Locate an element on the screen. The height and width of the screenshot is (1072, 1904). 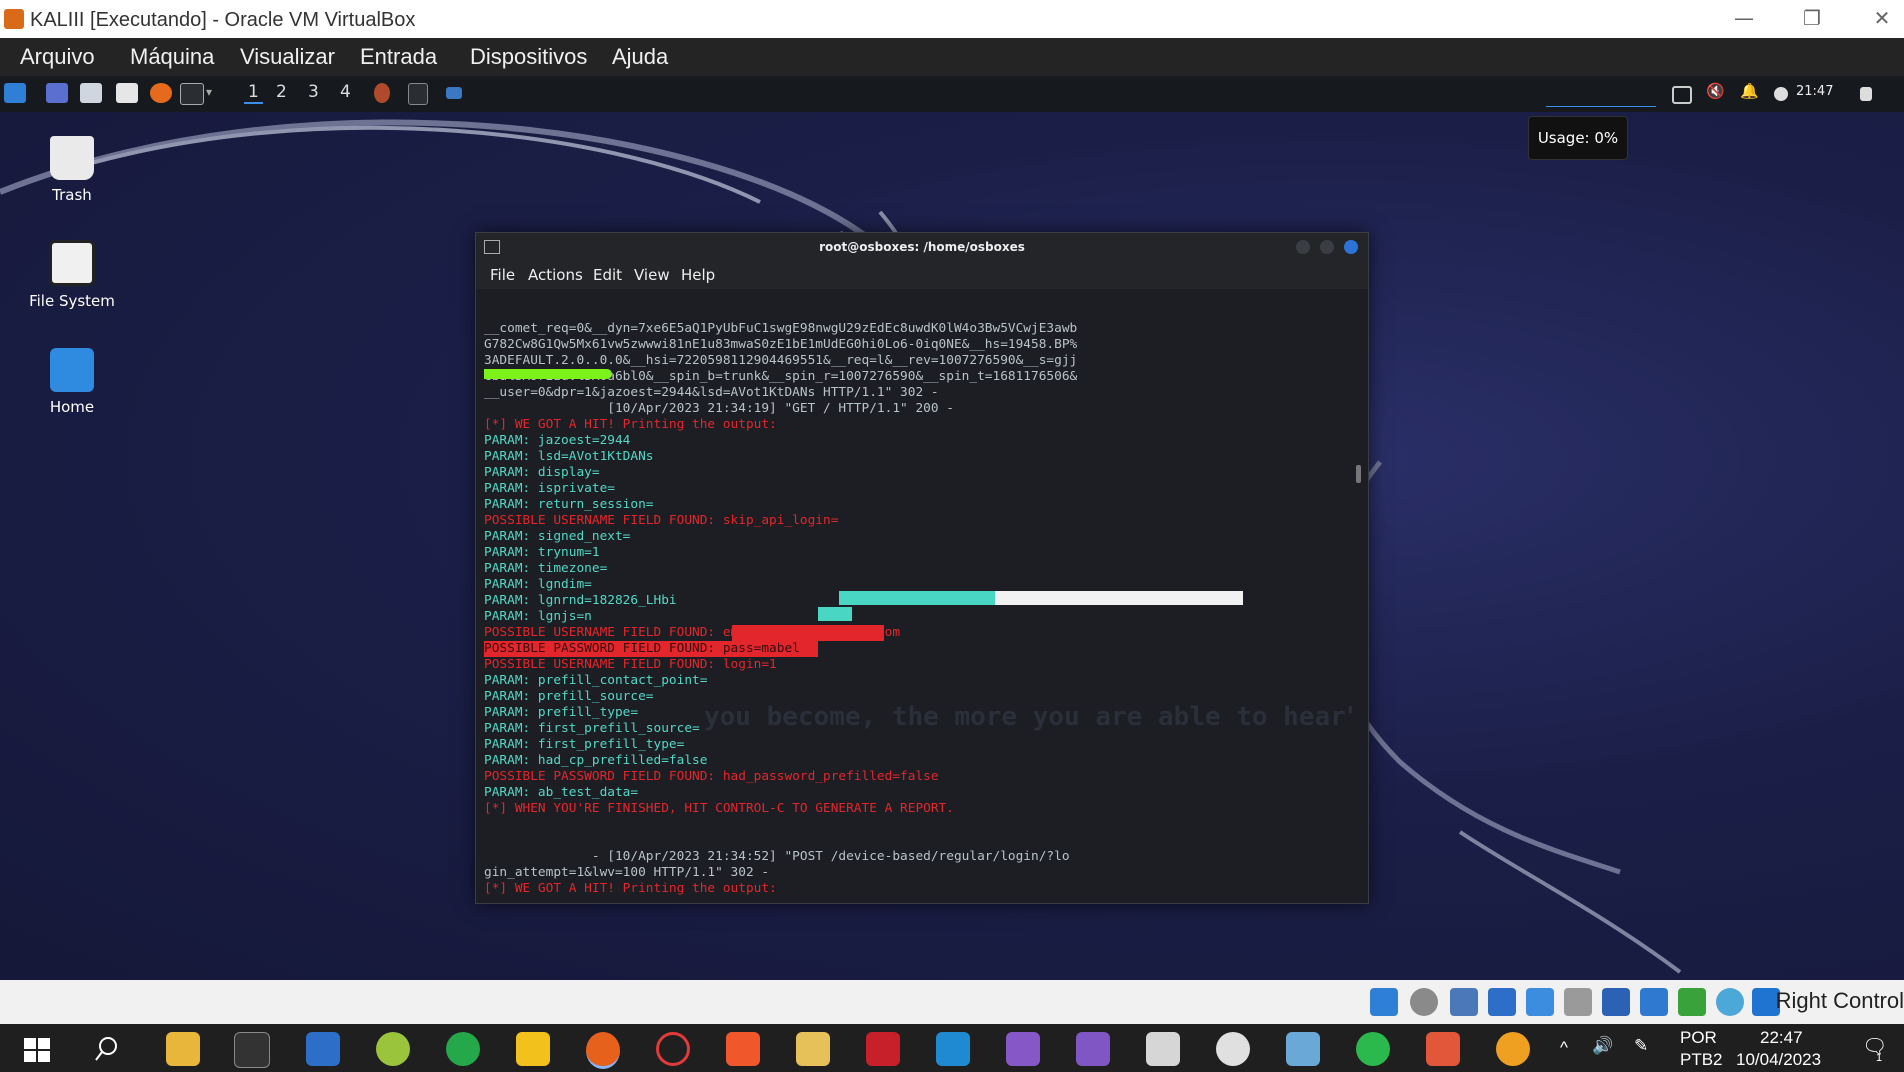
visual-studio-2-icon is located at coordinates (1093, 1049).